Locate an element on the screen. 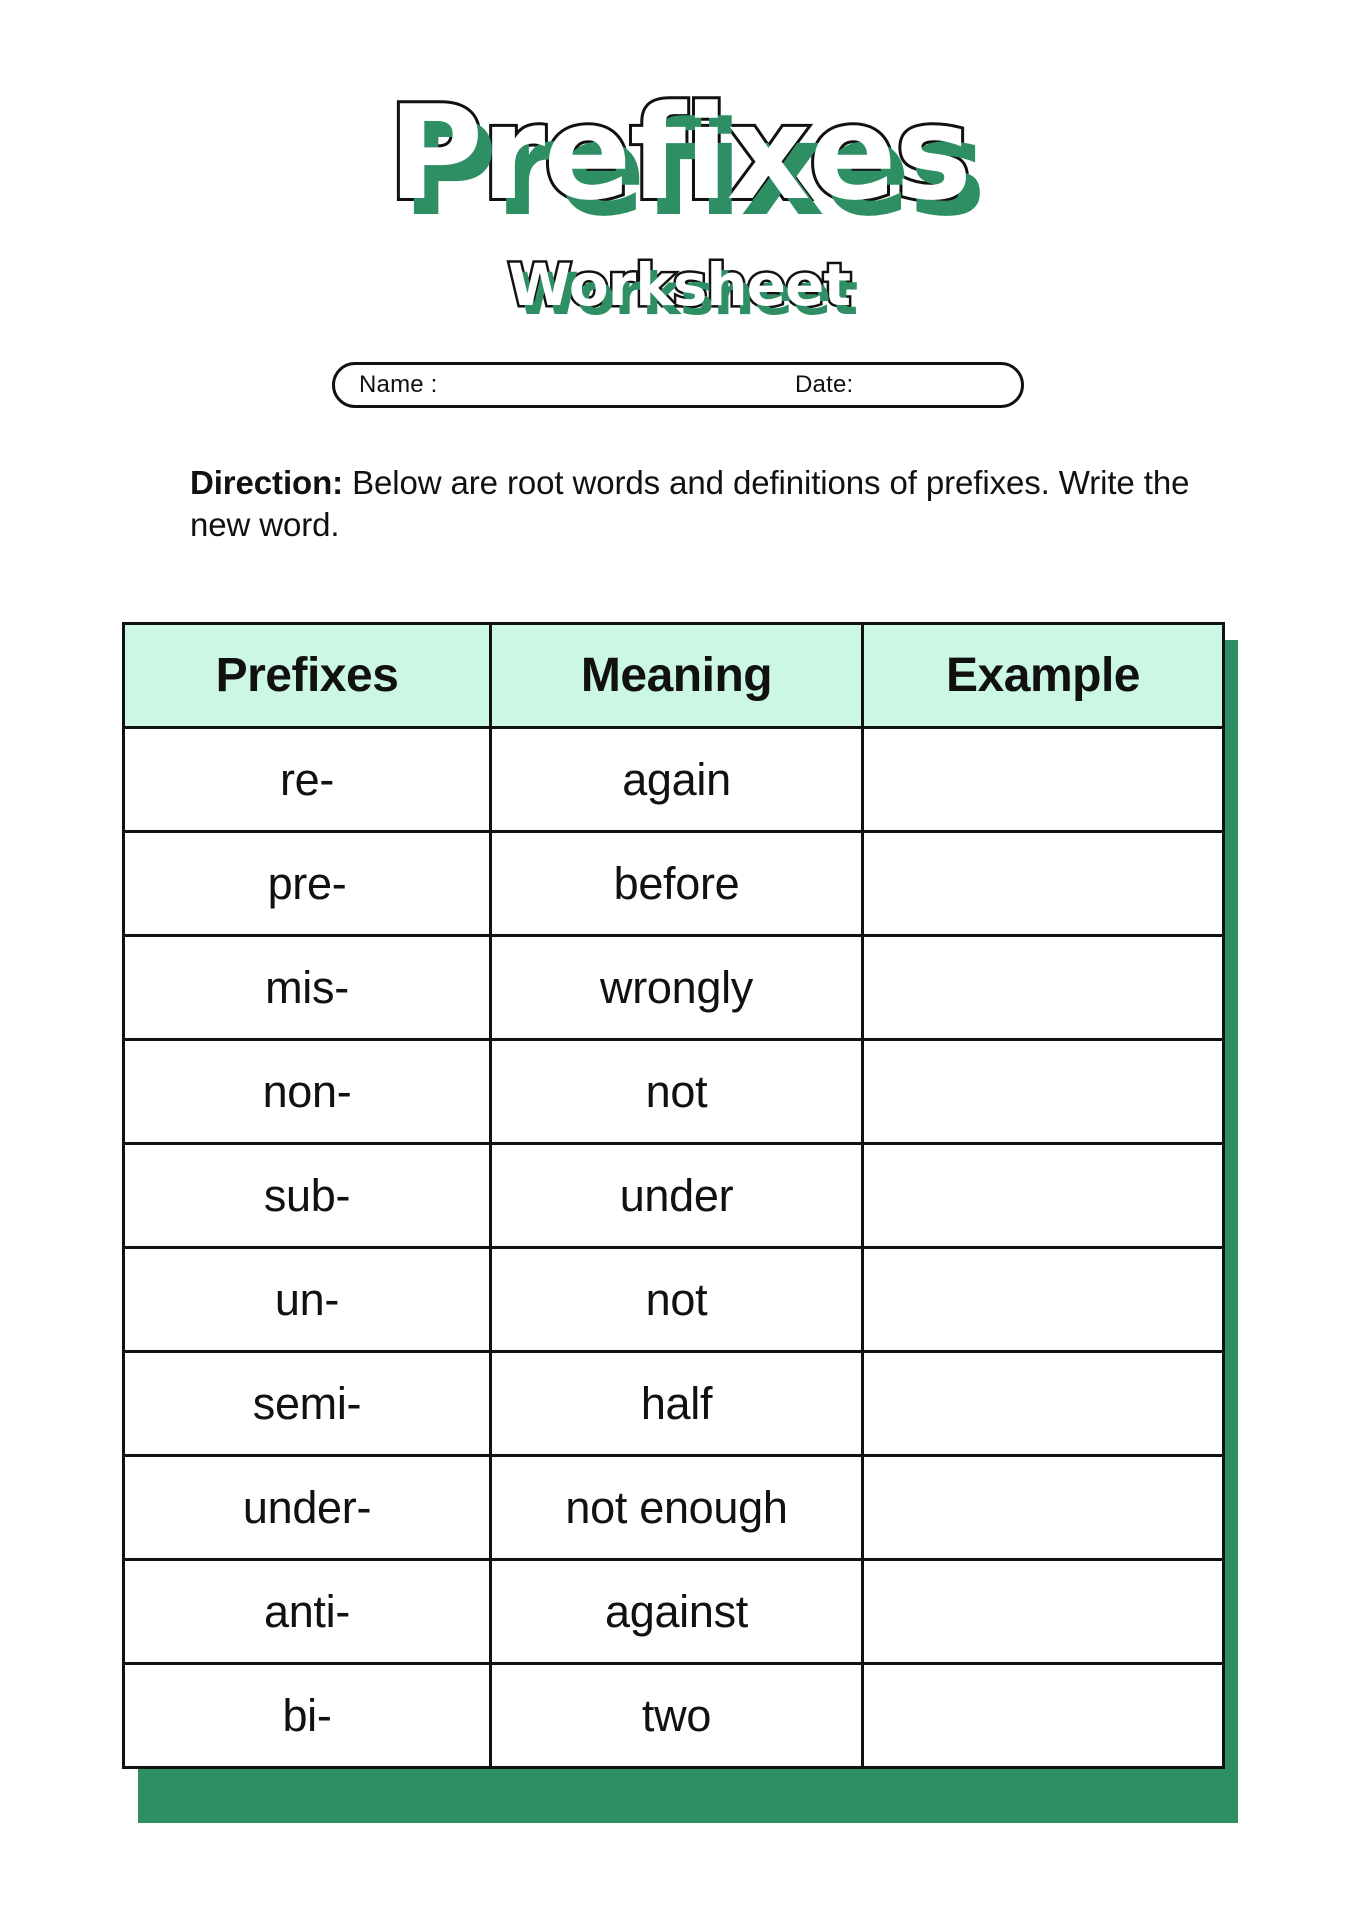 The image size is (1358, 1920). page-subtitle: Worksheet is located at coordinates (679, 285).